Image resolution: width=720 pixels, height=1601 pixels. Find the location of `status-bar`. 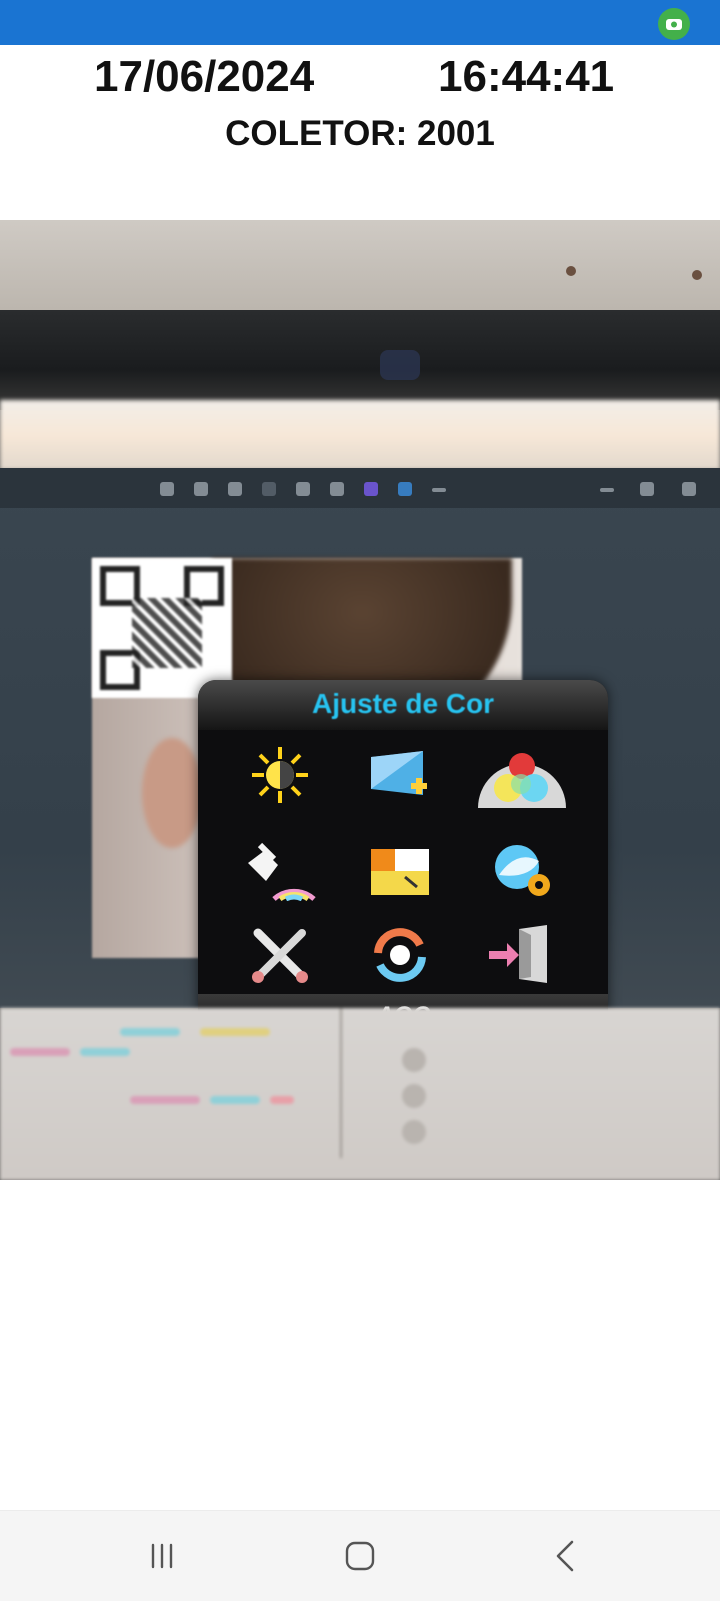

status-bar is located at coordinates (360, 22).